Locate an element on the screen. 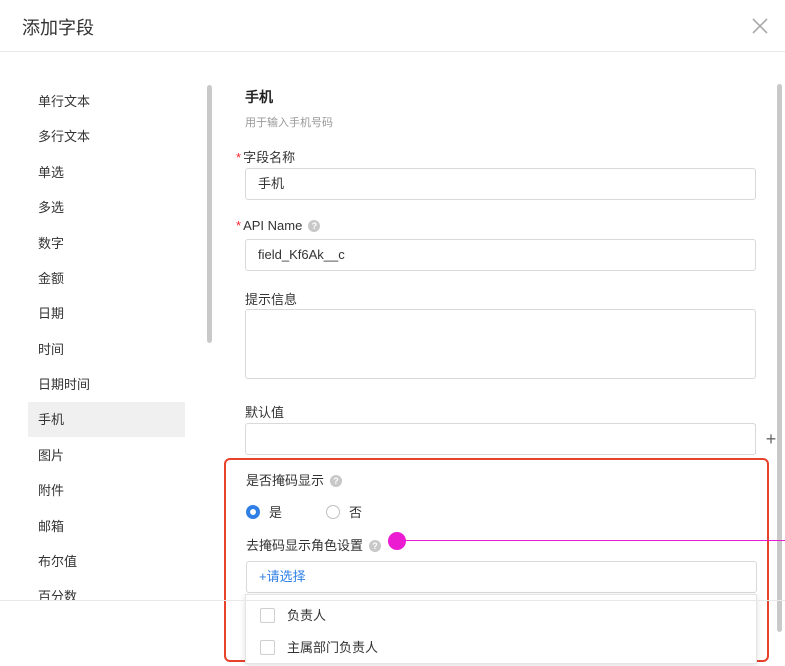 The width and height of the screenshot is (785, 666). unmask-roles-label: 去掩码显示角色设置? is located at coordinates (314, 544).